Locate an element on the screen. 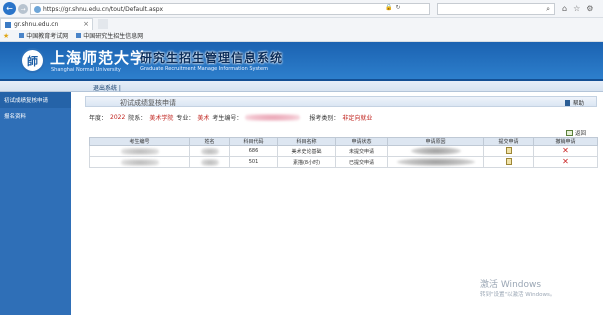  help-button: 帮助 is located at coordinates (574, 103).